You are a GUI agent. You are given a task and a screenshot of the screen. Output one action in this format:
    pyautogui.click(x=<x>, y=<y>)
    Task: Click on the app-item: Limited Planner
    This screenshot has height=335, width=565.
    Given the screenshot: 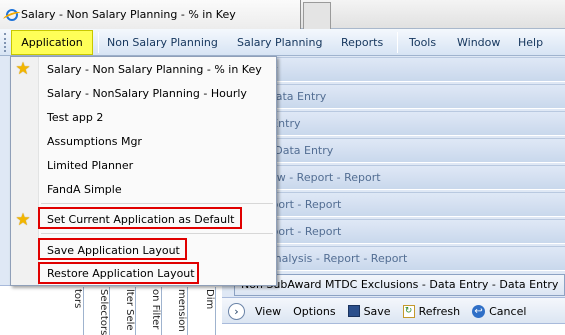 What is the action you would take?
    pyautogui.click(x=90, y=165)
    